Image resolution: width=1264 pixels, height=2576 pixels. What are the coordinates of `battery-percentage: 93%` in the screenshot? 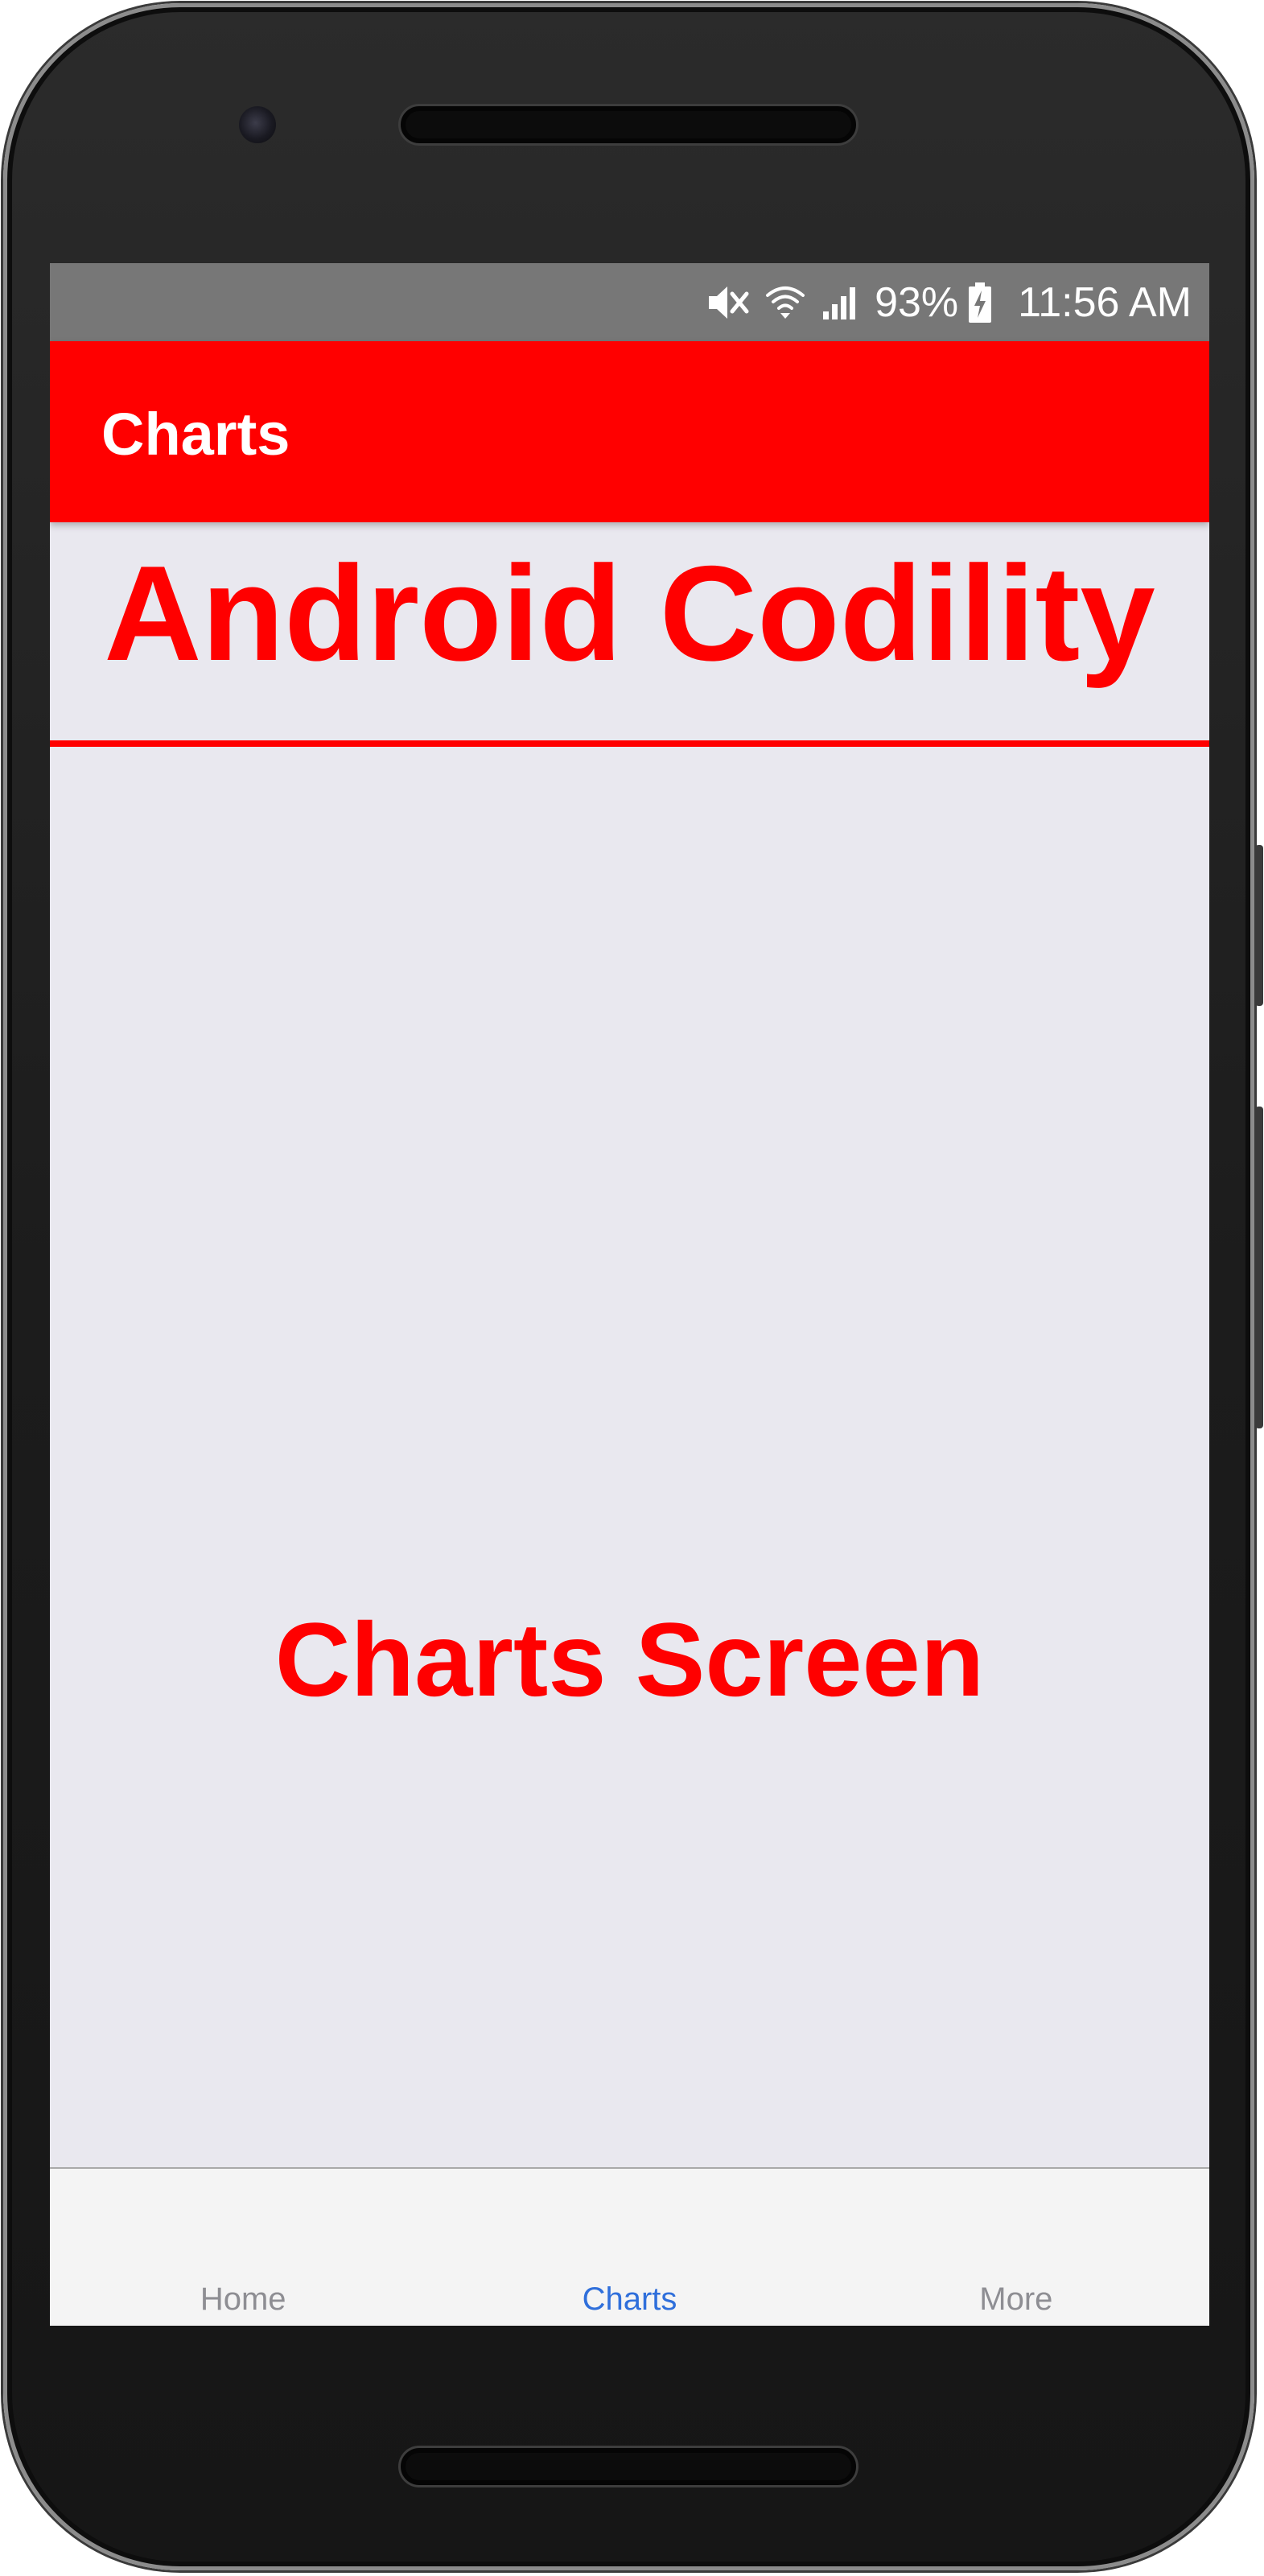 It's located at (917, 302).